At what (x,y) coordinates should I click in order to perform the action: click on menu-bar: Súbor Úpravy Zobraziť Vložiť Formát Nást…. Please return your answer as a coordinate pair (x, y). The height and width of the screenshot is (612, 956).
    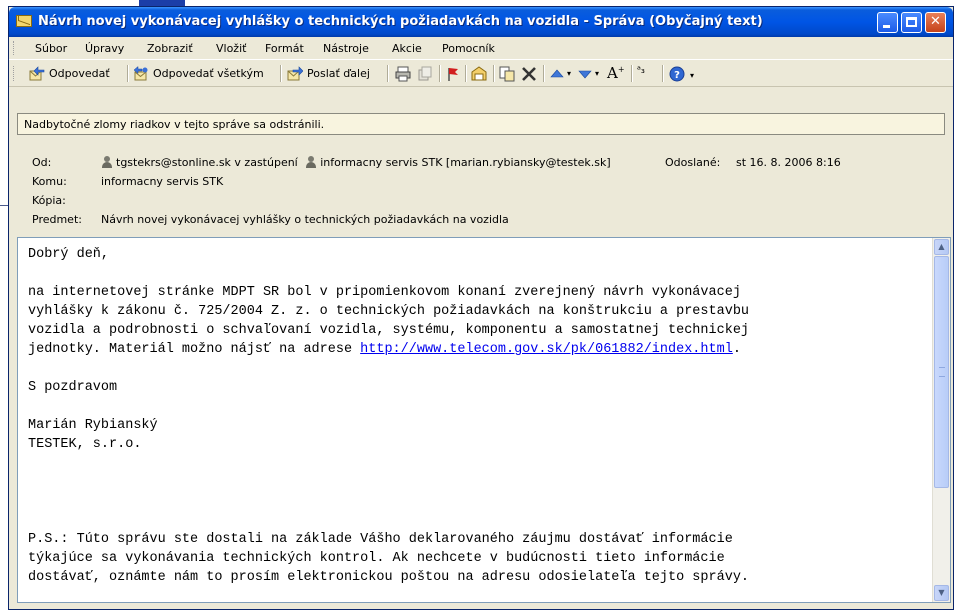
    Looking at the image, I should click on (481, 48).